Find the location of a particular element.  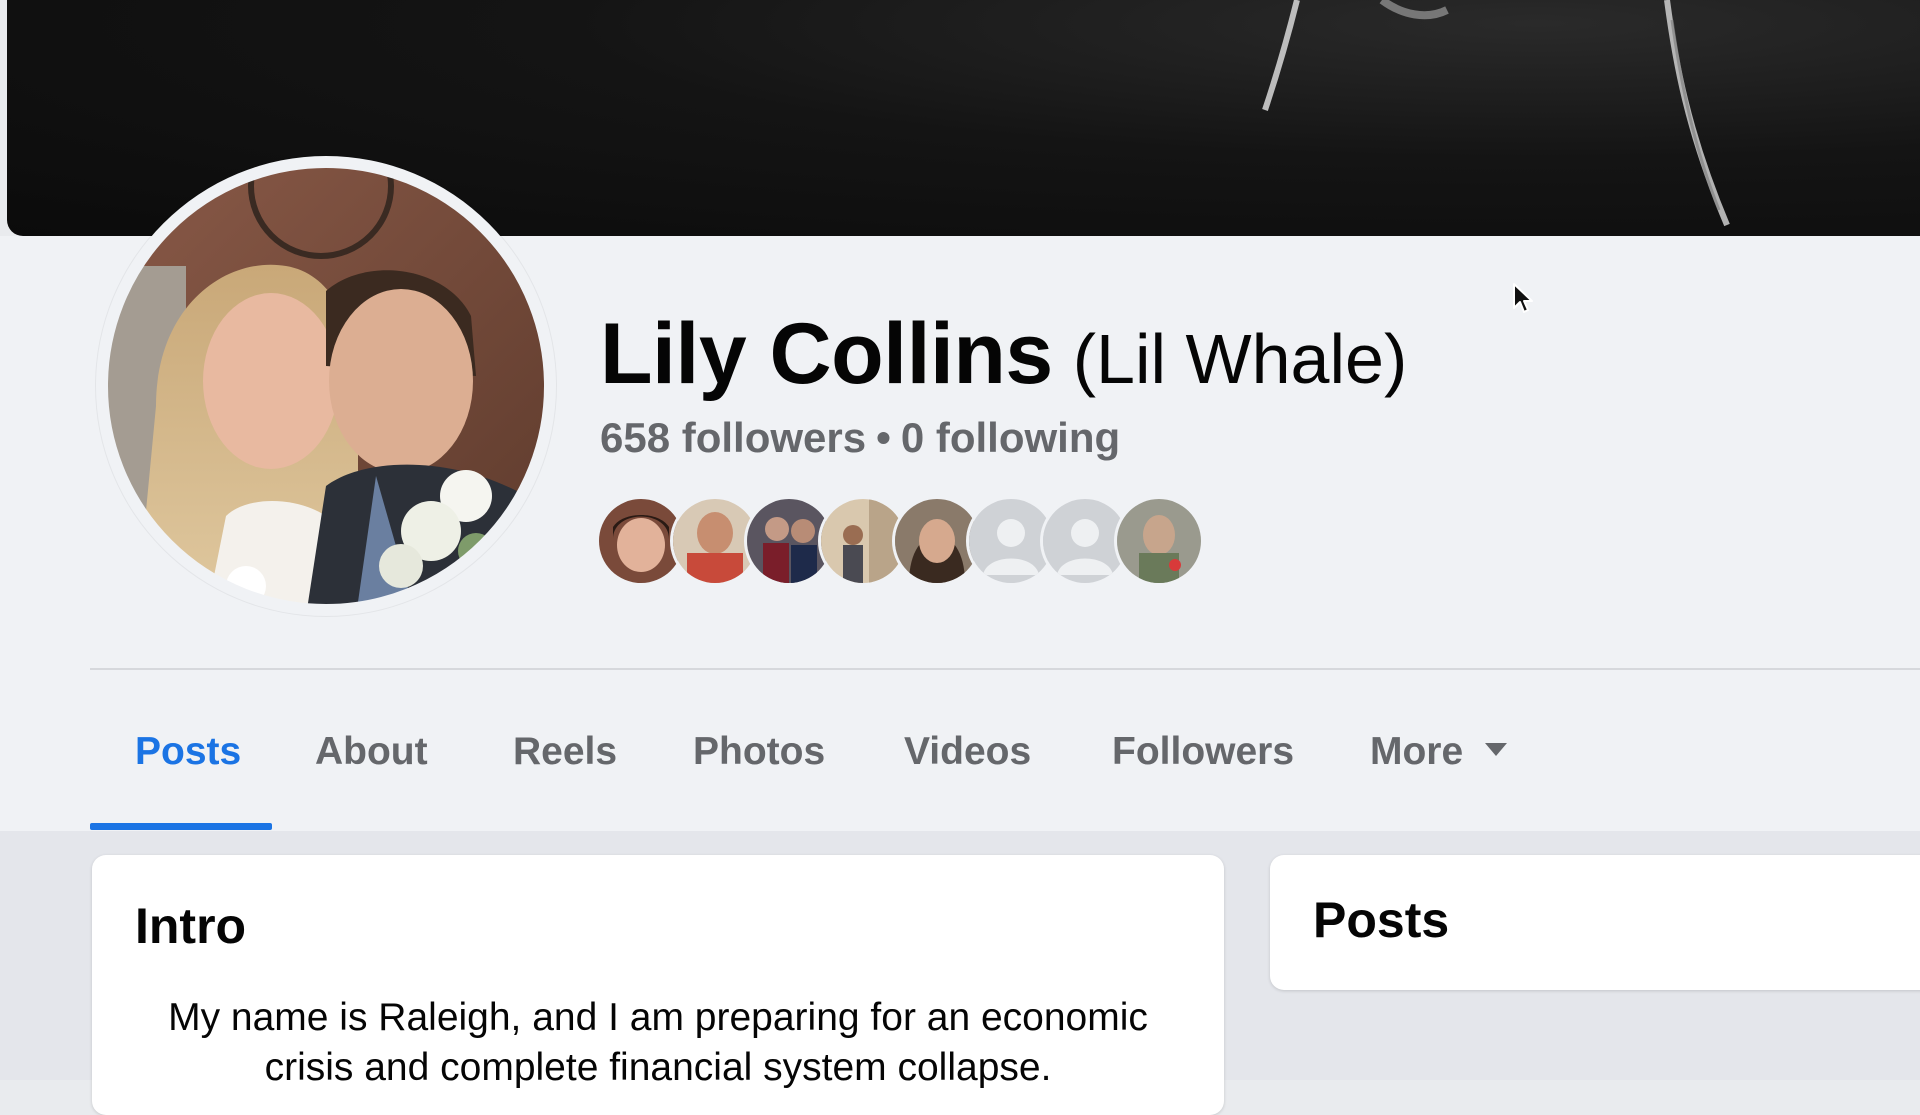

caret-down-icon is located at coordinates (1496, 750).